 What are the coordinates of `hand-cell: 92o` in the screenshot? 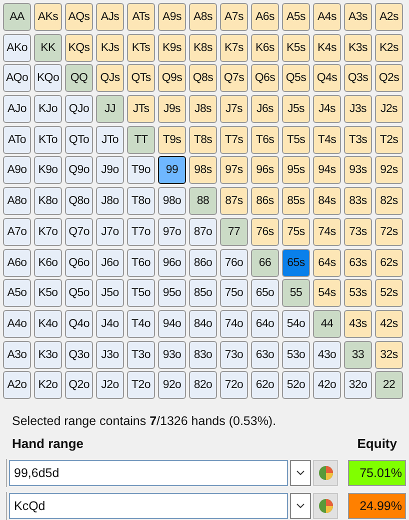 It's located at (172, 385).